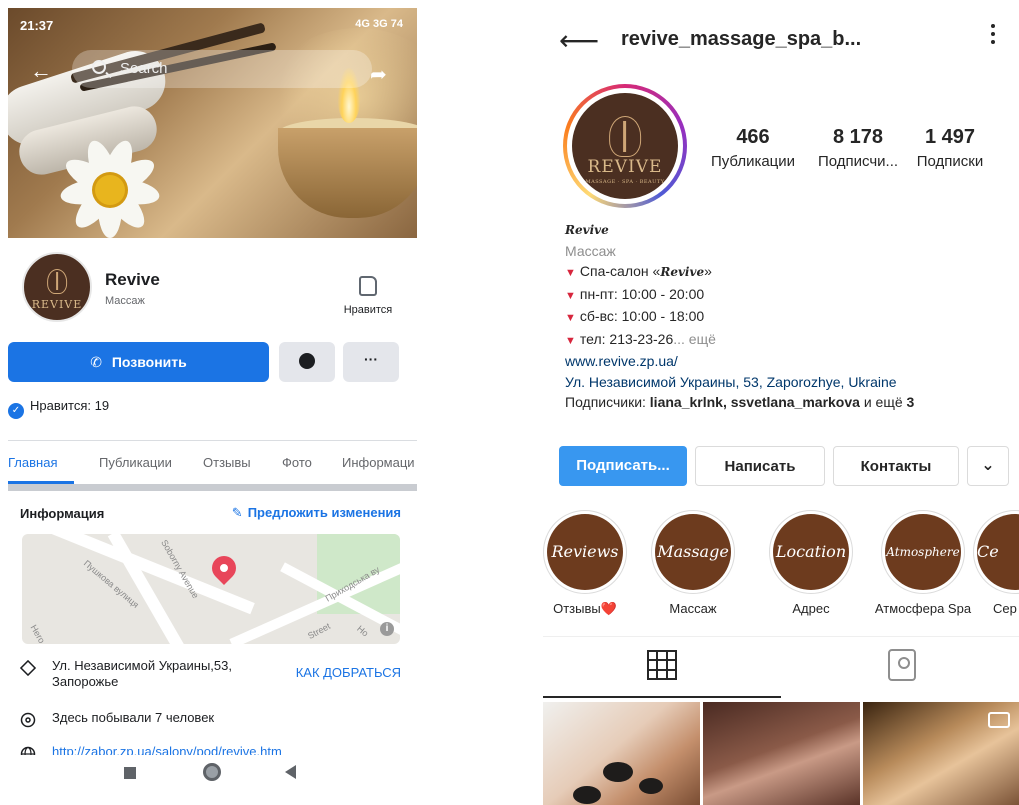 Image resolution: width=1019 pixels, height=805 pixels. What do you see at coordinates (587, 230) in the screenshot?
I see `bio-name: Revive` at bounding box center [587, 230].